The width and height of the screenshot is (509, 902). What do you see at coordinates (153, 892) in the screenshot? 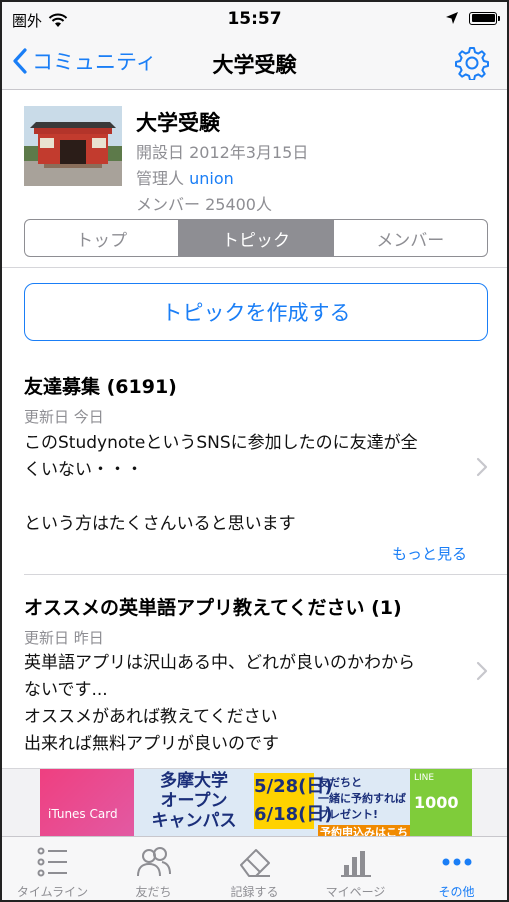
I see `tab-label: 友だち` at bounding box center [153, 892].